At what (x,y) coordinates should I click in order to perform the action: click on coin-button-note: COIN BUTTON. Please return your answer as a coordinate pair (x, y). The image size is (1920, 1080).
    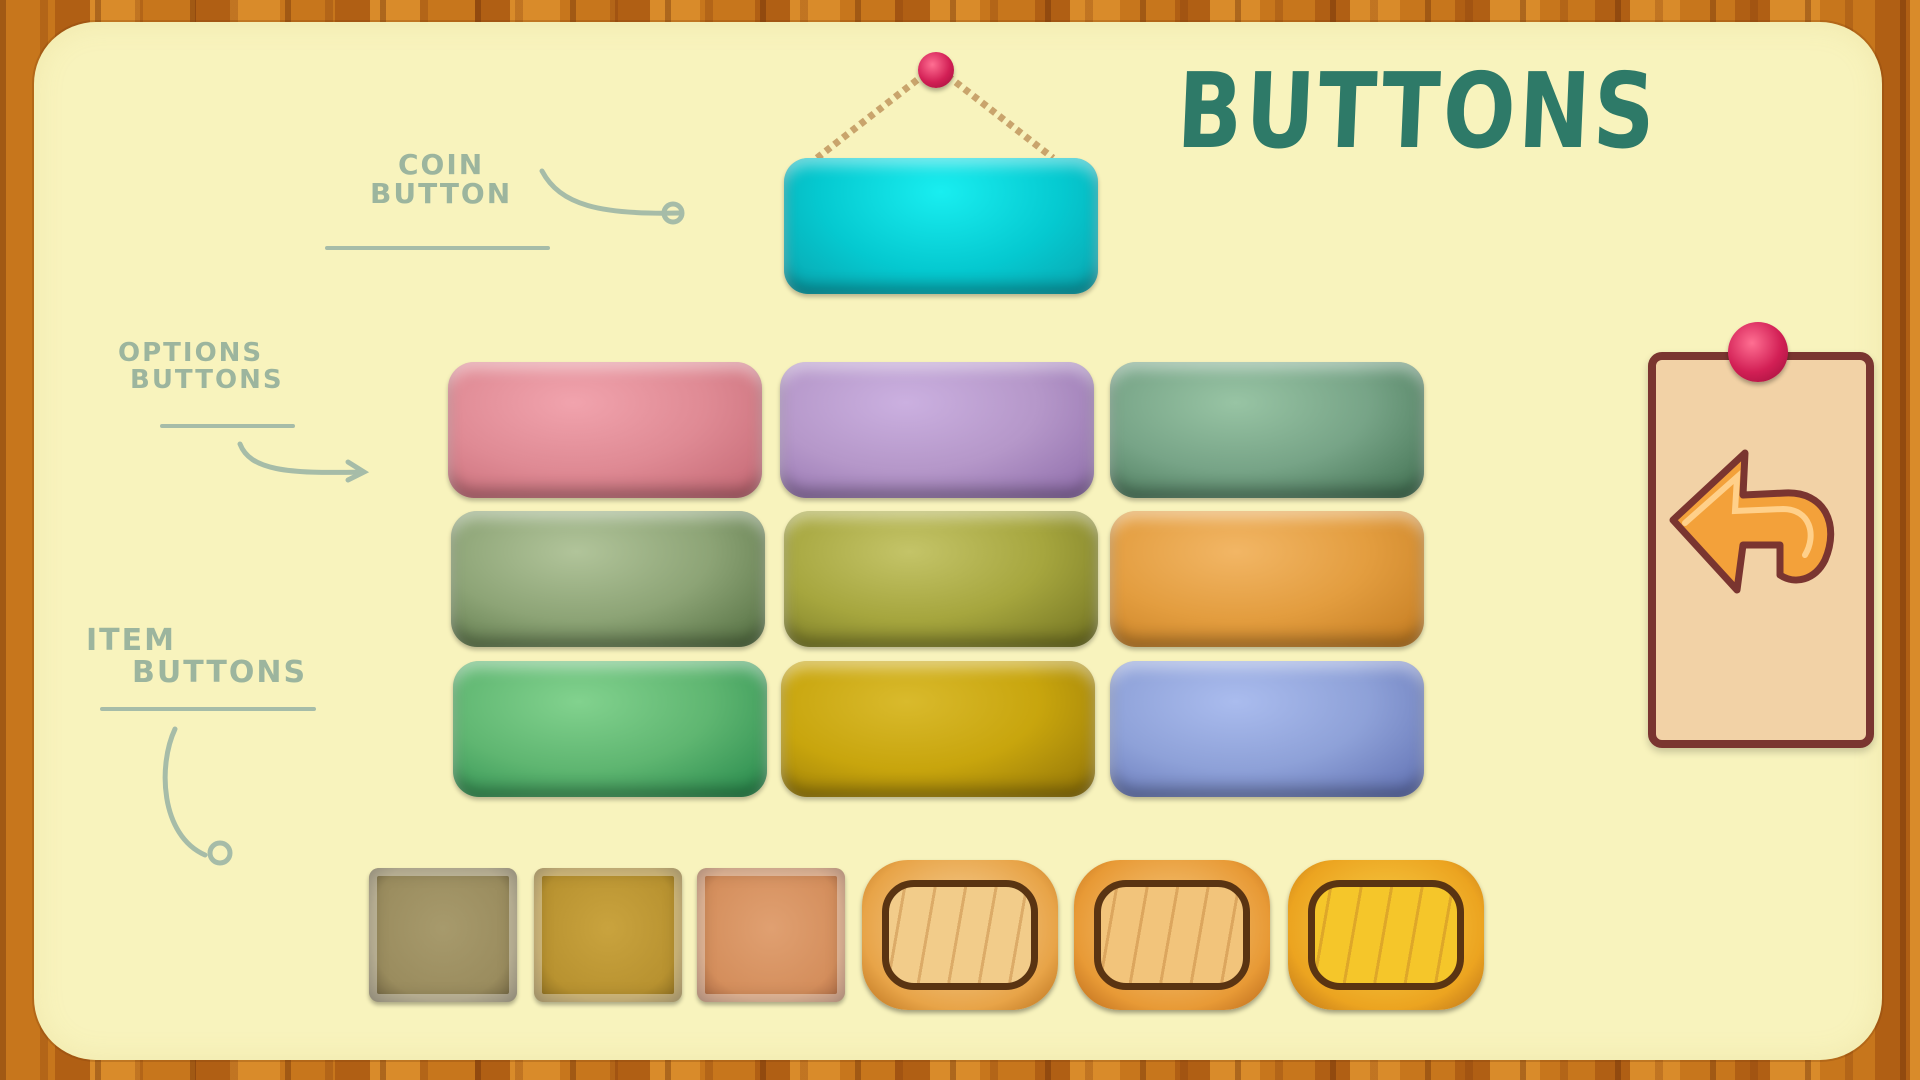
    Looking at the image, I should click on (441, 179).